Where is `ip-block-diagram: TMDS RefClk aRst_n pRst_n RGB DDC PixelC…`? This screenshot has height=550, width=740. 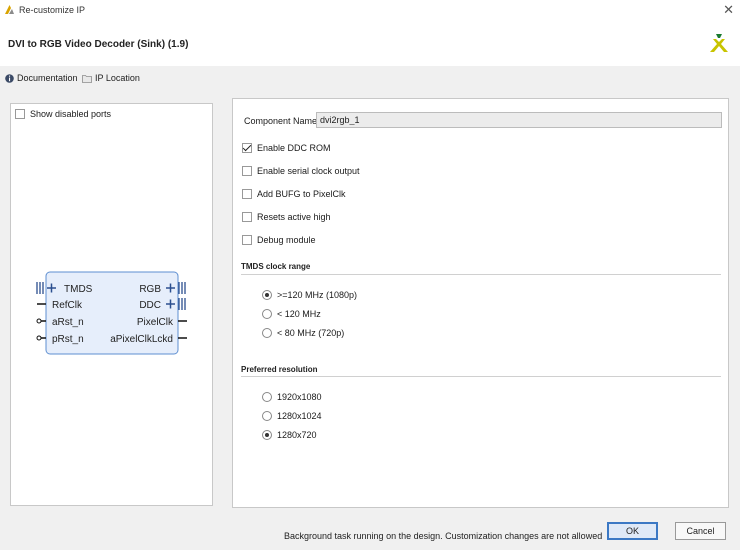 ip-block-diagram: TMDS RefClk aRst_n pRst_n RGB DDC PixelC… is located at coordinates (111, 313).